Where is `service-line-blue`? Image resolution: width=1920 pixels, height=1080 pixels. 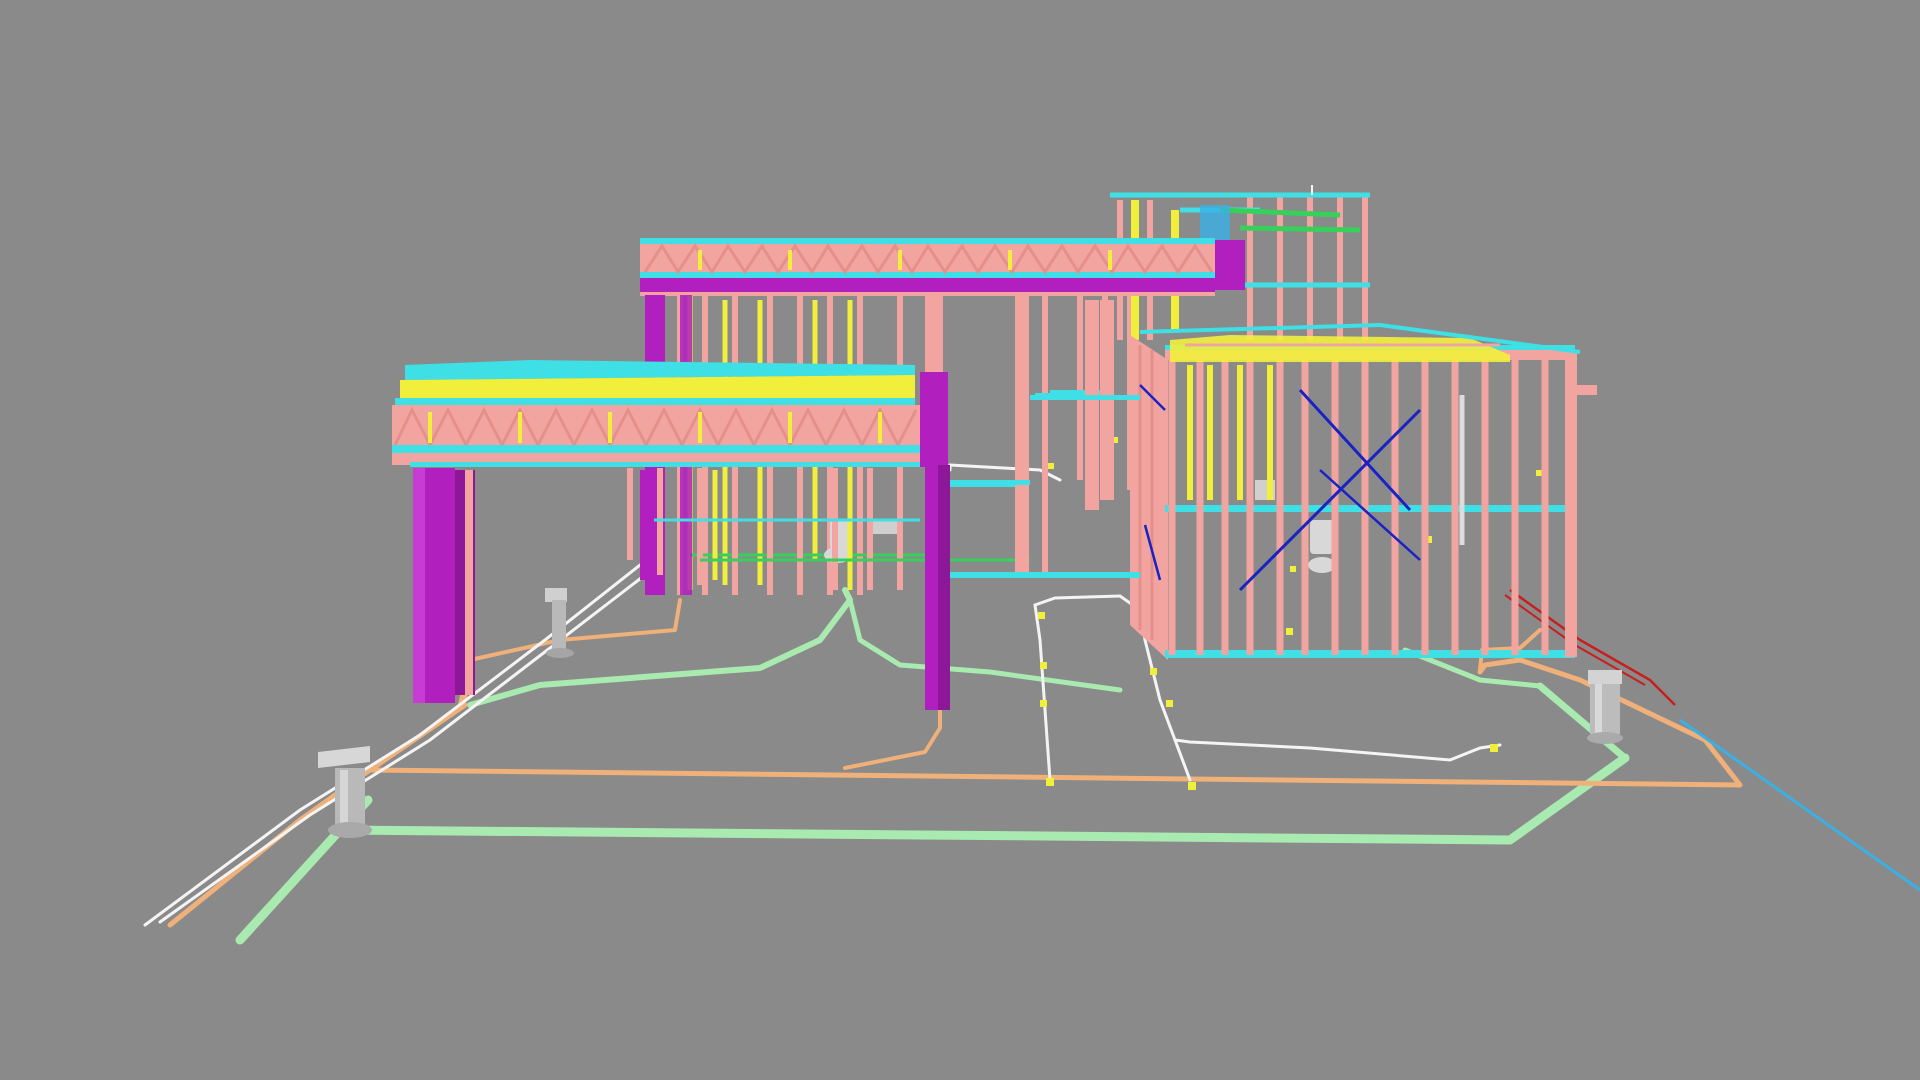 service-line-blue is located at coordinates (1799, 805).